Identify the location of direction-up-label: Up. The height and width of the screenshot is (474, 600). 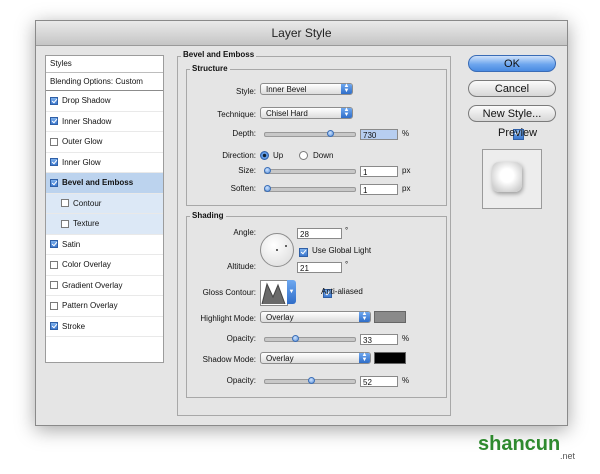
(278, 155).